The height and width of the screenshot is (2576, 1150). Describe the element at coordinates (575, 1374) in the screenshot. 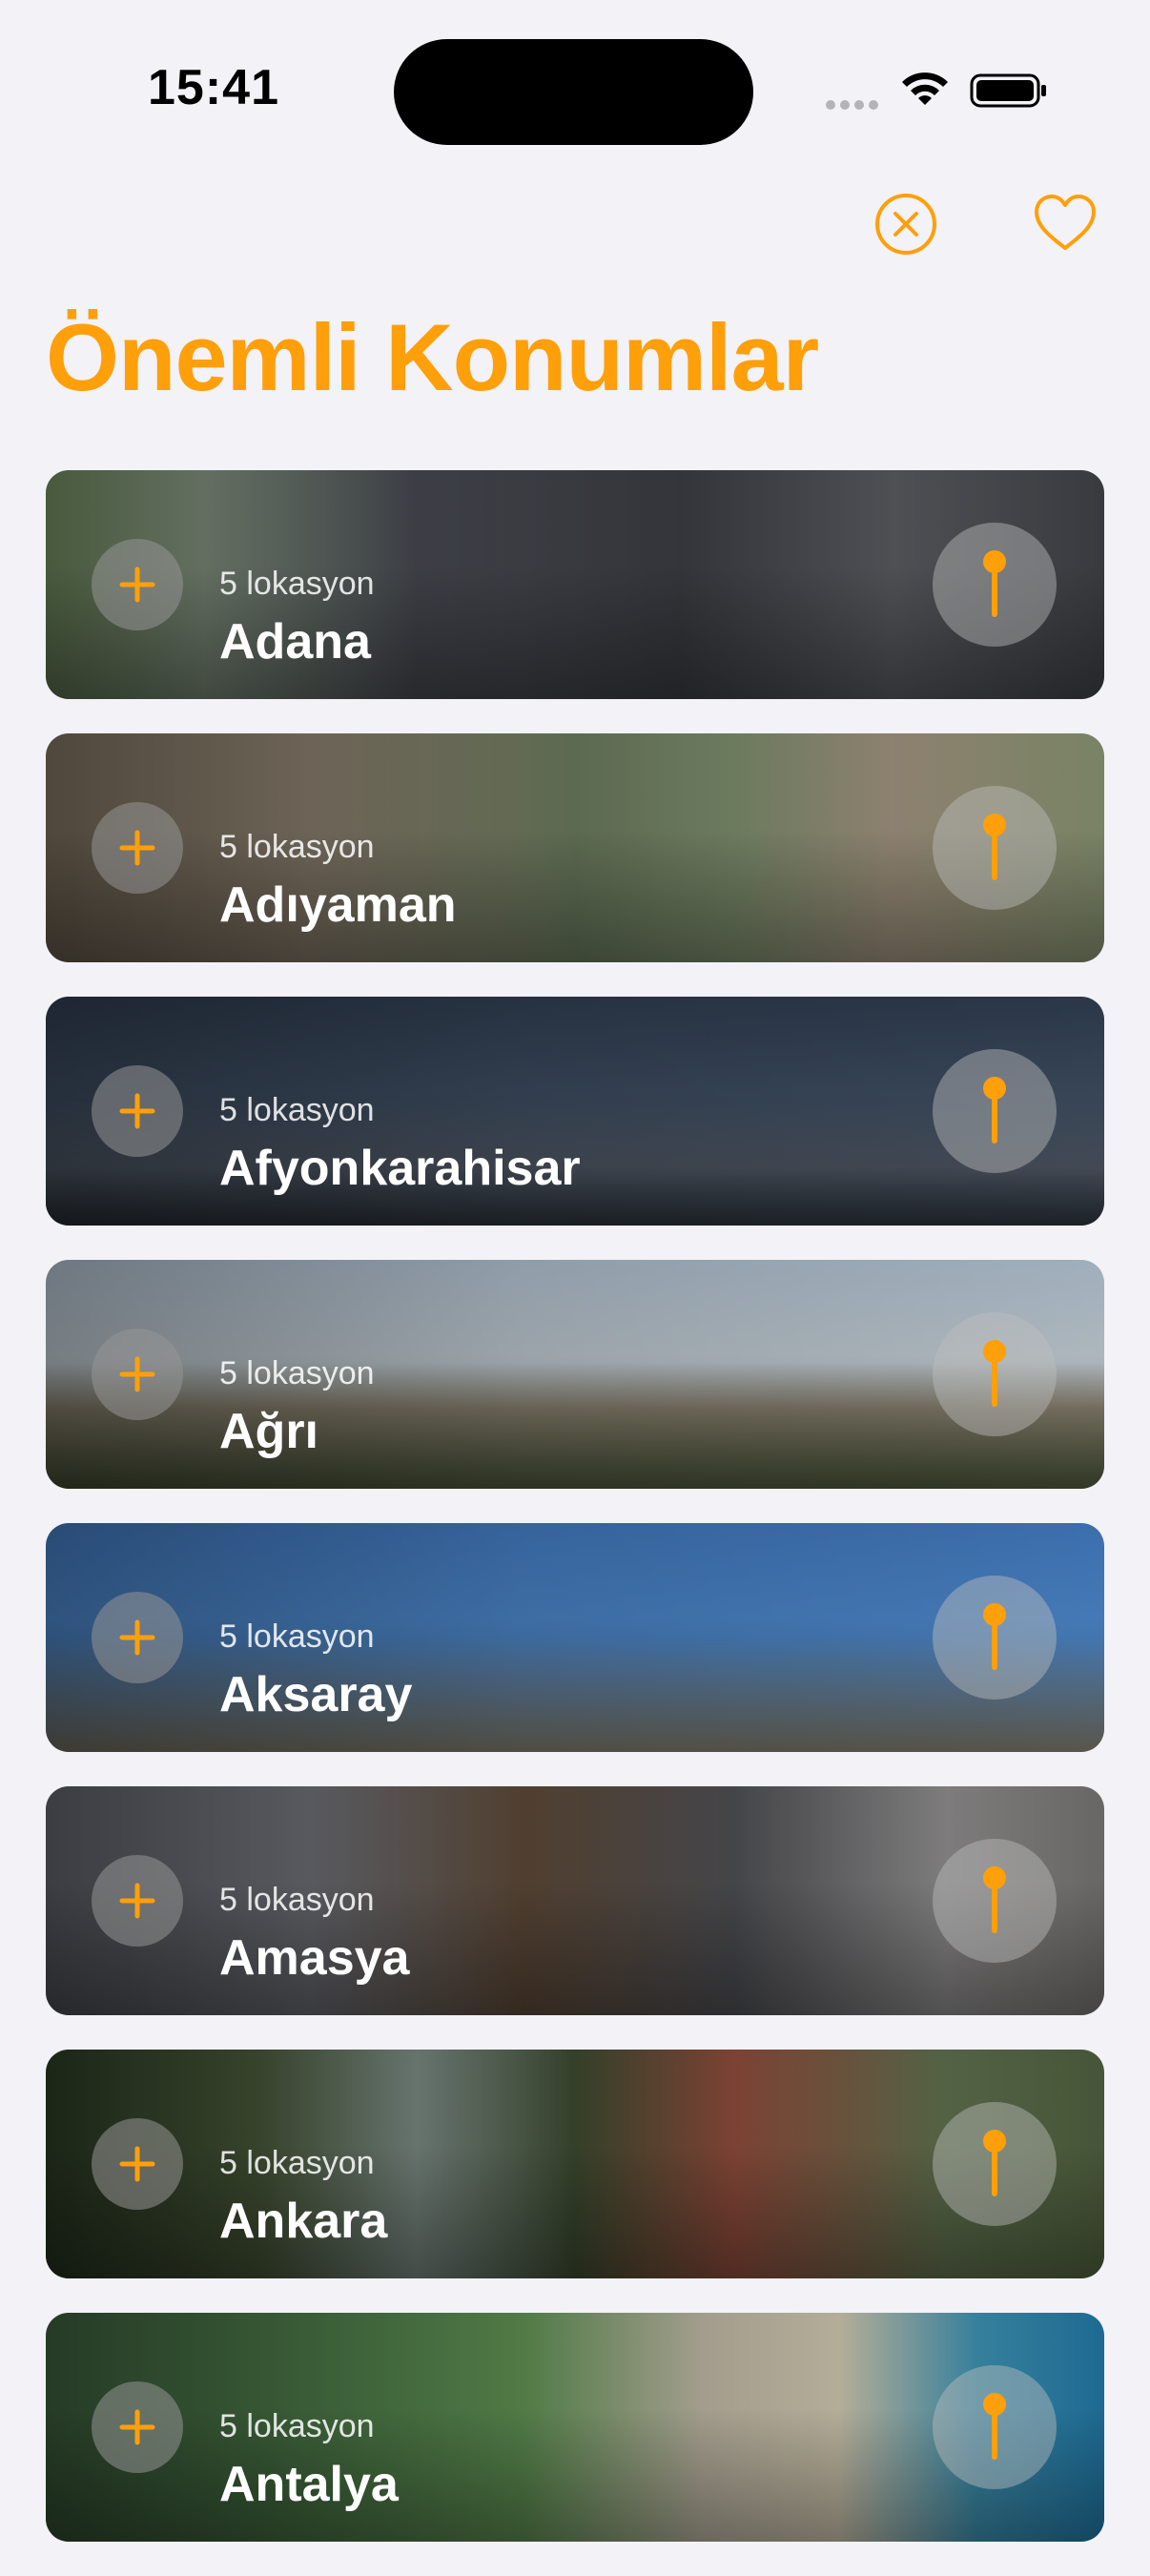

I see `city-card-agri: 5 lokasyon Ağrı` at that location.